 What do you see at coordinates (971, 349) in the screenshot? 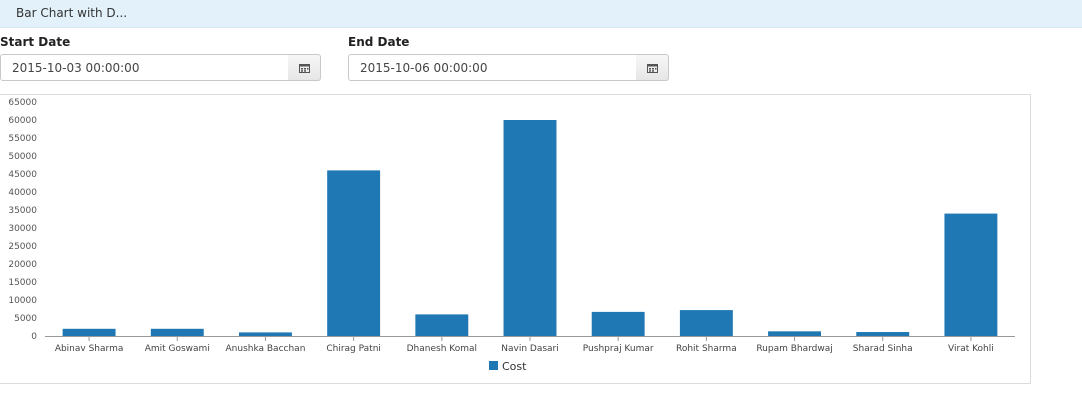
I see `x-tick-label: Virat Kohli` at bounding box center [971, 349].